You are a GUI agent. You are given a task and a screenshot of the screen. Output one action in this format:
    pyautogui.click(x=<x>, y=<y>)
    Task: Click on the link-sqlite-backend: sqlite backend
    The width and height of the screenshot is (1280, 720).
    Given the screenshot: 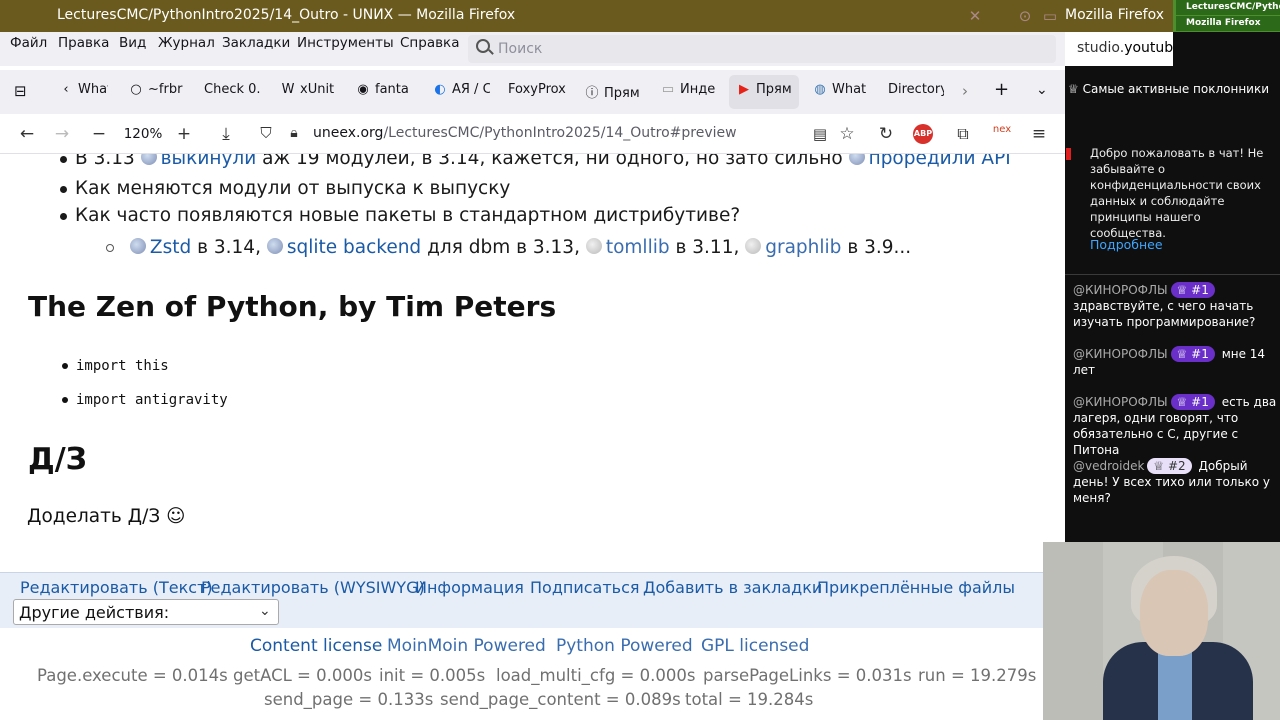 What is the action you would take?
    pyautogui.click(x=354, y=247)
    